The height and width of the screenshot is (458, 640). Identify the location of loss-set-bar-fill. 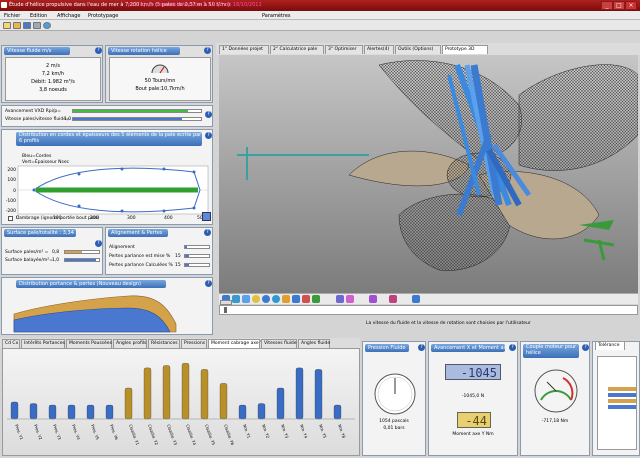
(187, 256).